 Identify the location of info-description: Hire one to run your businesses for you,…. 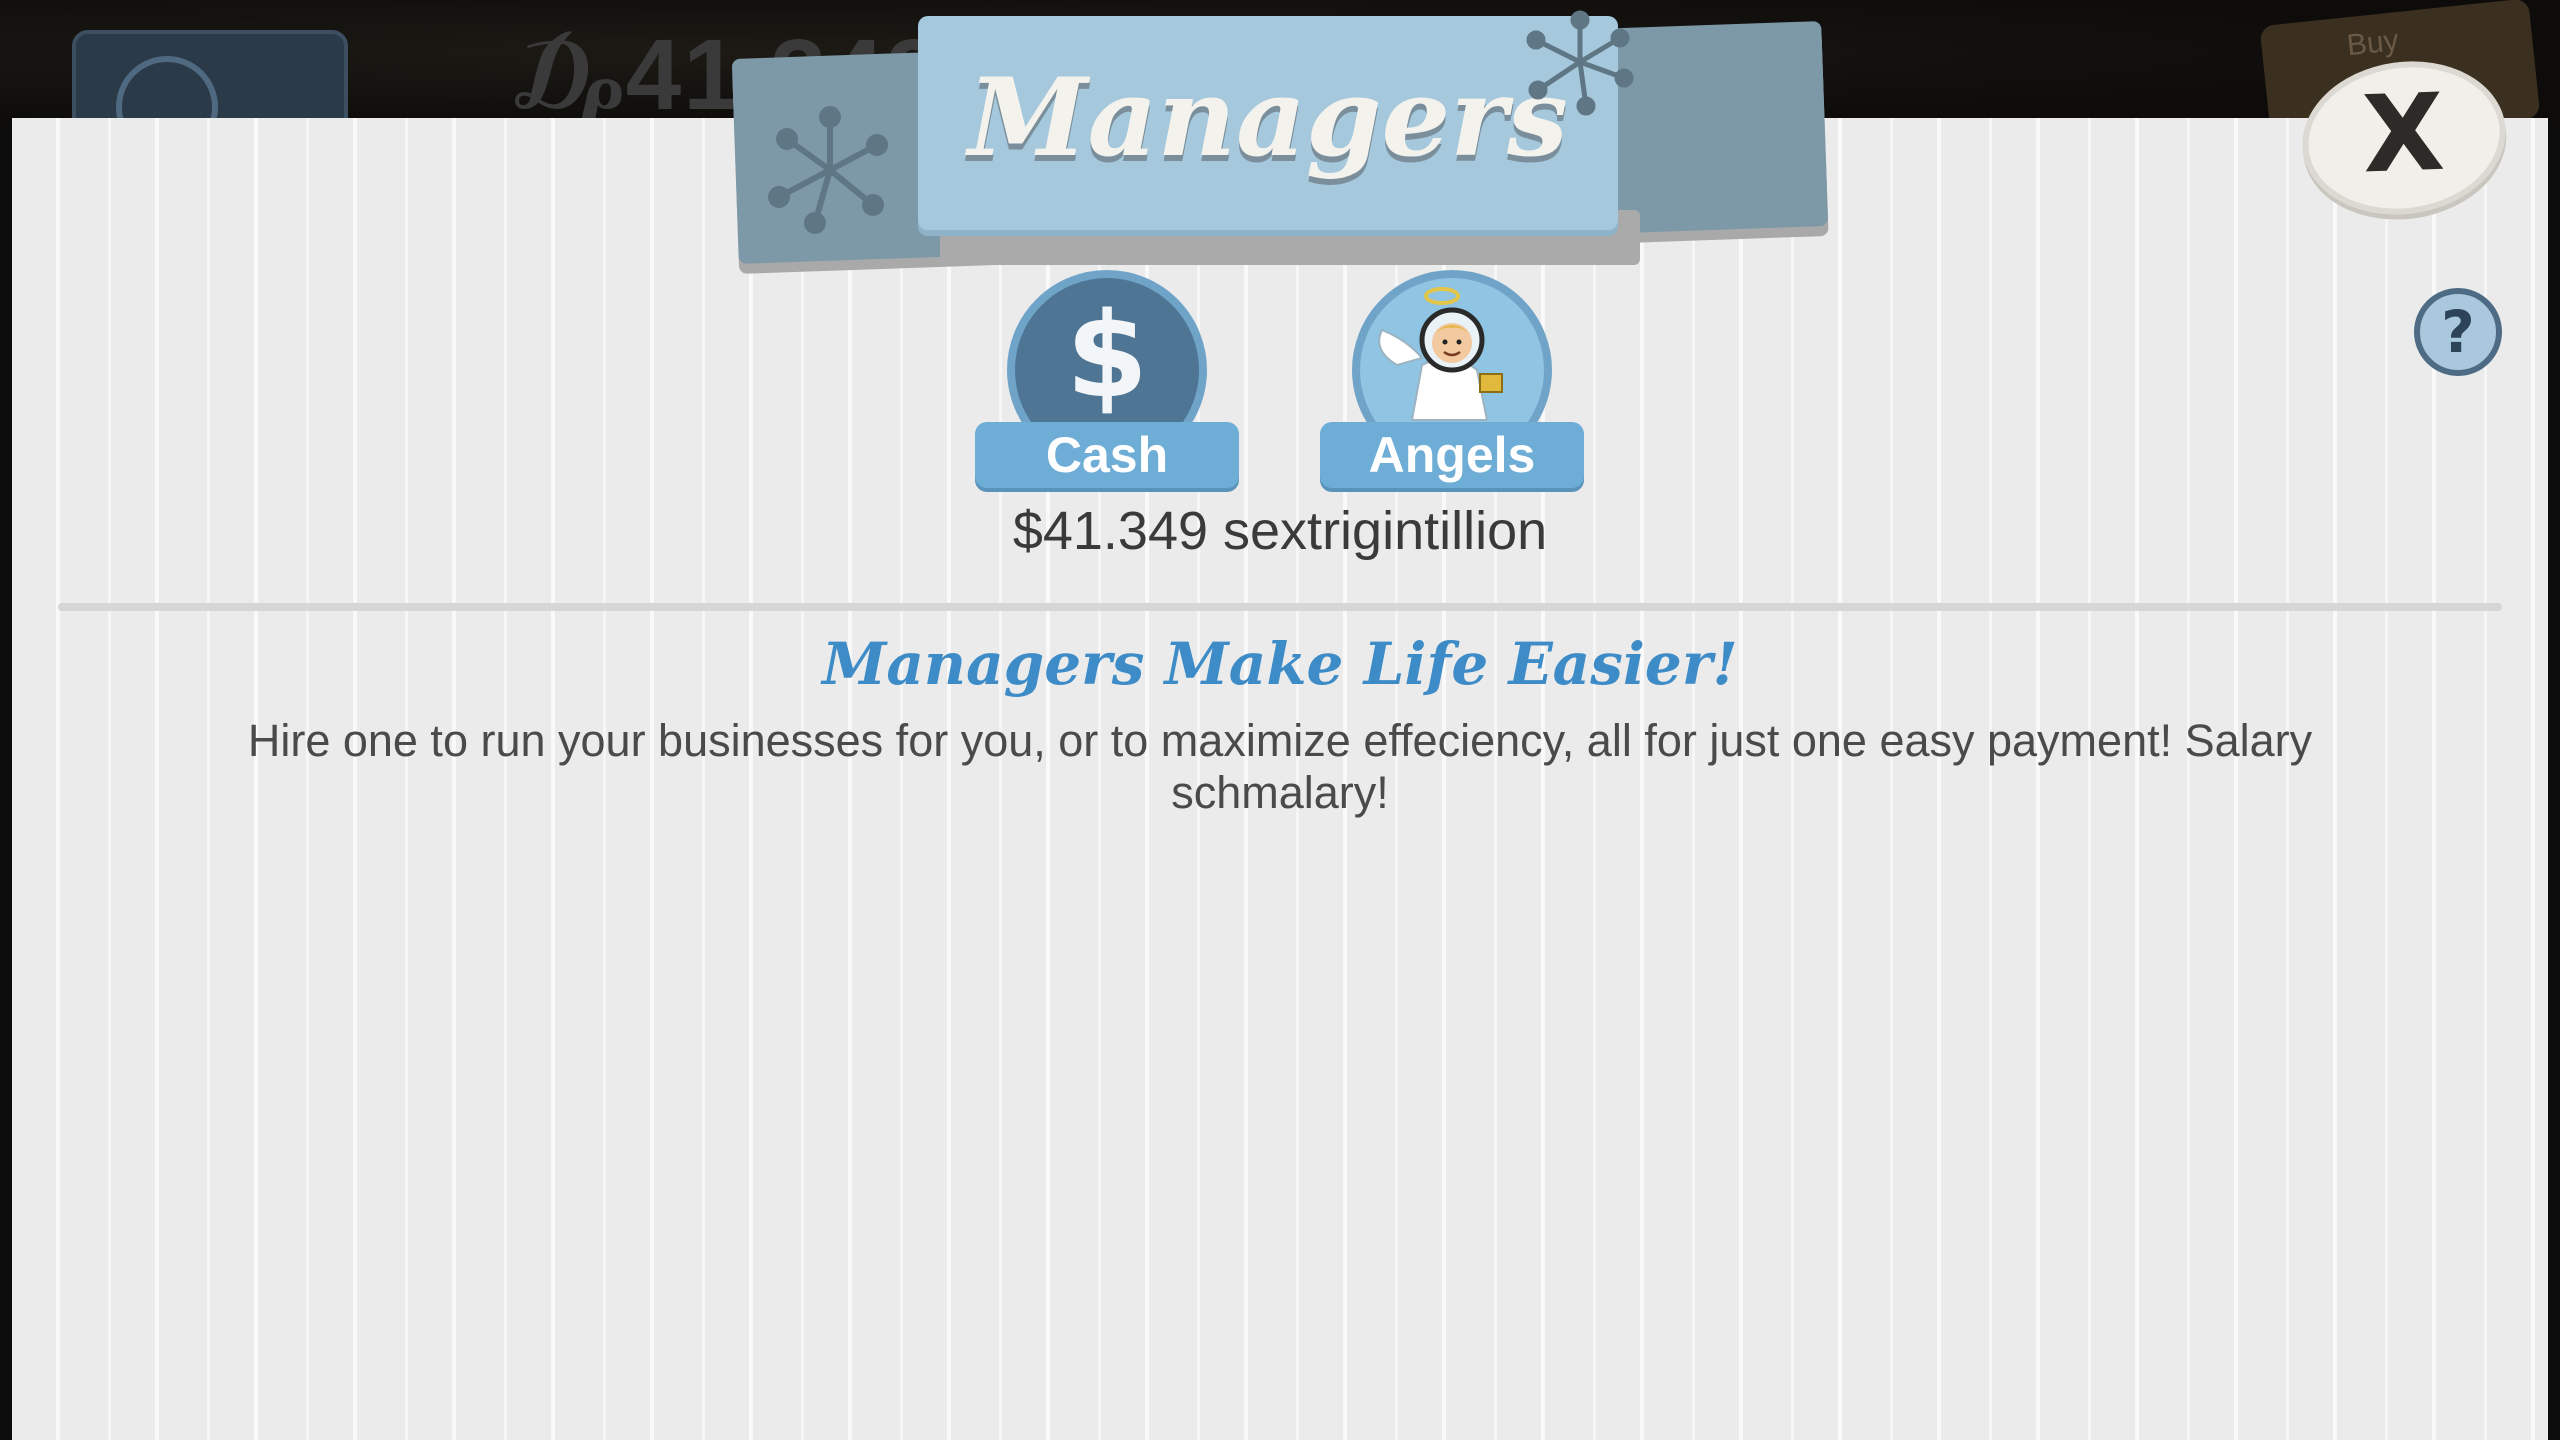
(1280, 766).